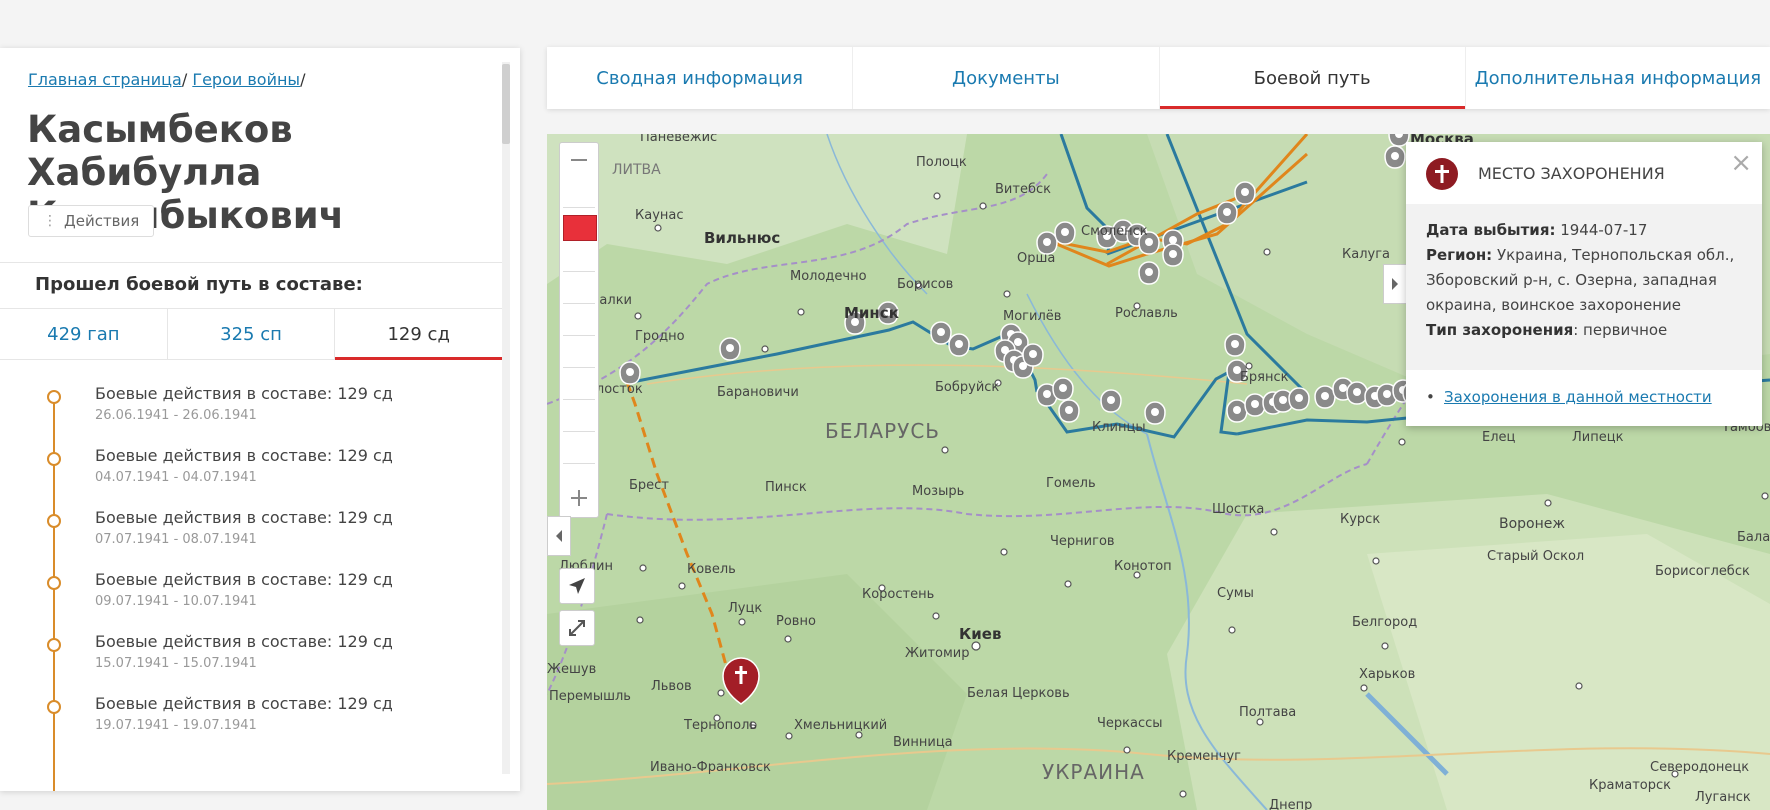  Describe the element at coordinates (742, 238) in the screenshot. I see `map-label-city: Вильнюс` at that location.